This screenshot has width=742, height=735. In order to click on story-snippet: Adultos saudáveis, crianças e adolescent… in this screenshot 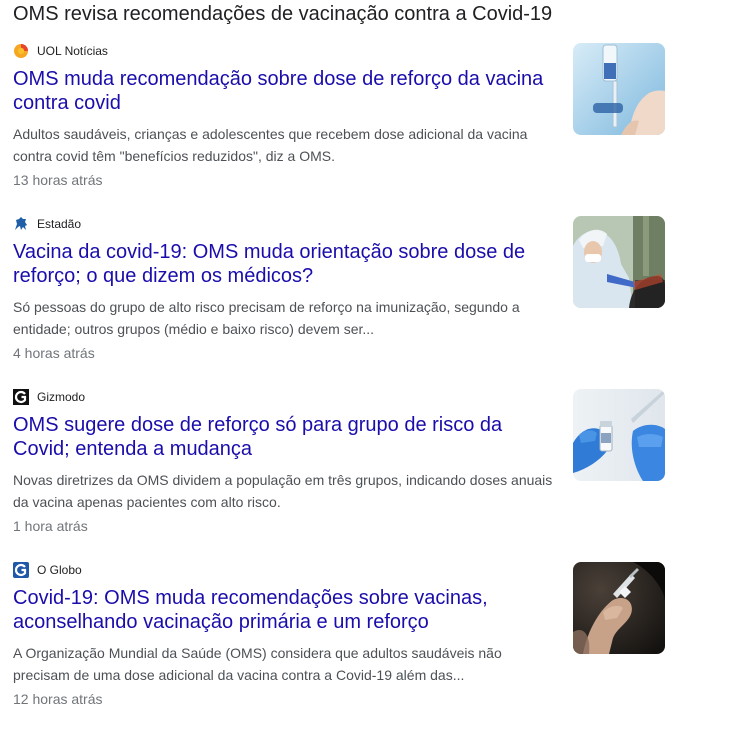, I will do `click(270, 145)`.